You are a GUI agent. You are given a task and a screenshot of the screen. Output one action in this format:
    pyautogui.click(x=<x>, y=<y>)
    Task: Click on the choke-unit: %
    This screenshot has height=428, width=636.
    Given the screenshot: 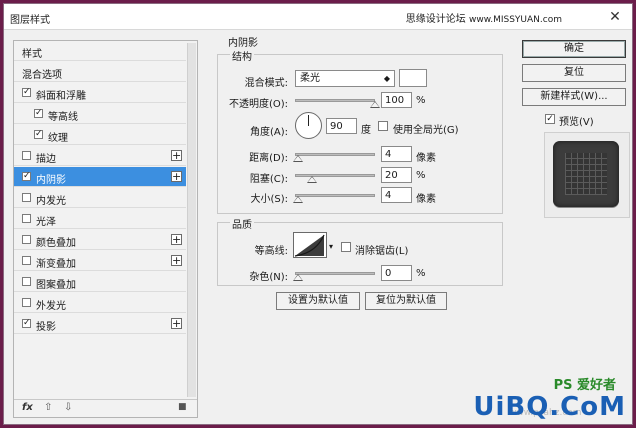 What is the action you would take?
    pyautogui.click(x=421, y=175)
    